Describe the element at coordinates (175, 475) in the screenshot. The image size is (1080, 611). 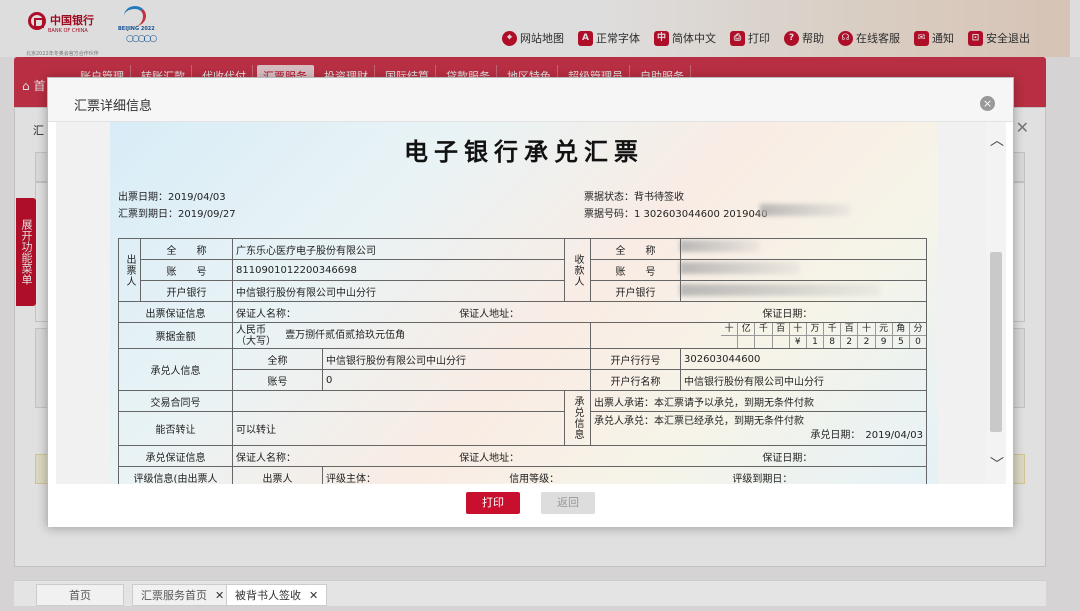
I see `rating-label: 评级信息(由出票人` at that location.